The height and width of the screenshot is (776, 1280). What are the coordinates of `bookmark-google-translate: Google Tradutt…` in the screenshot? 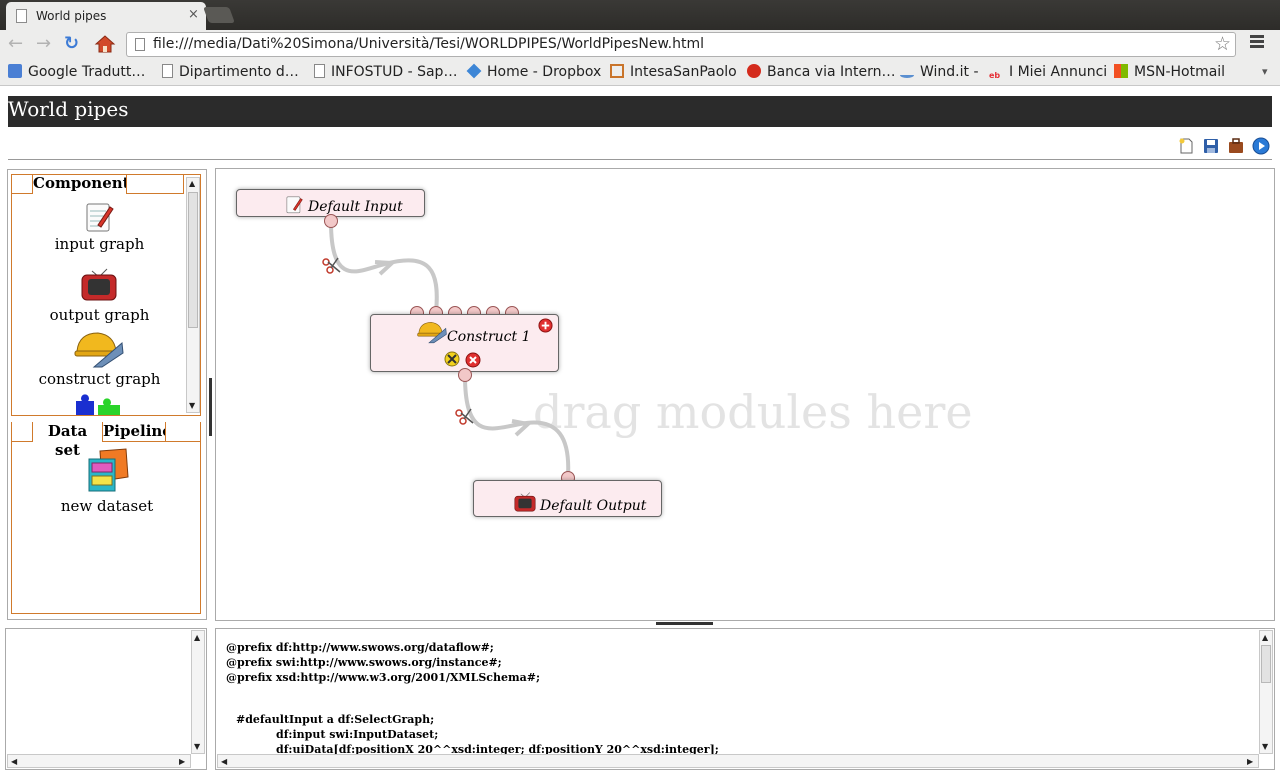 It's located at (76, 72).